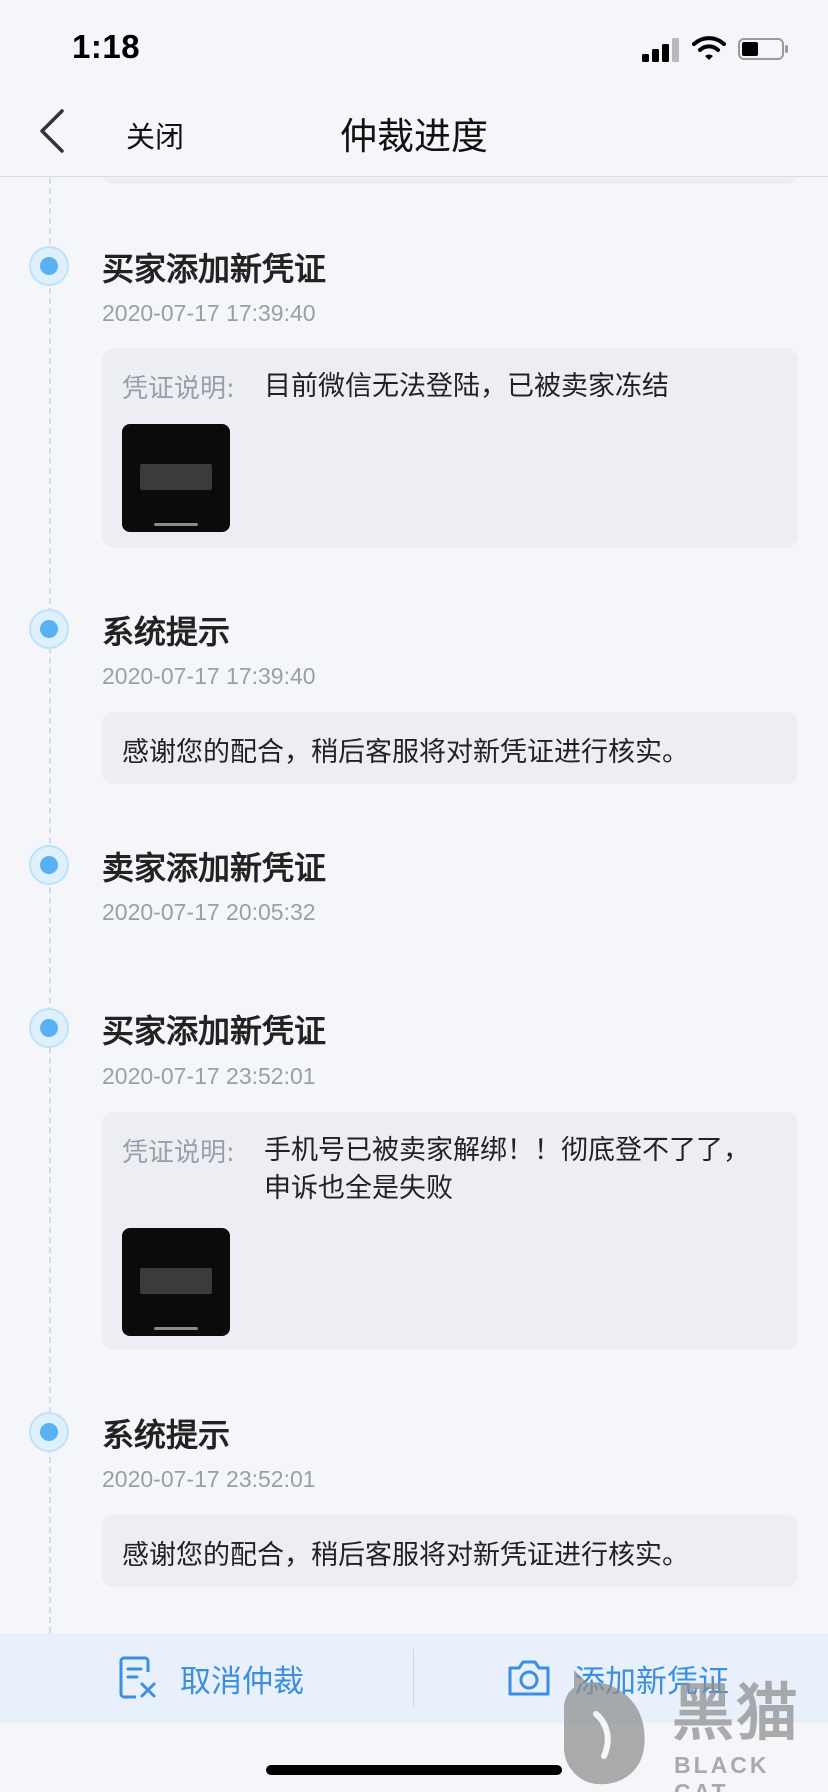 The width and height of the screenshot is (828, 1792). I want to click on status-time: 1:18, so click(106, 46).